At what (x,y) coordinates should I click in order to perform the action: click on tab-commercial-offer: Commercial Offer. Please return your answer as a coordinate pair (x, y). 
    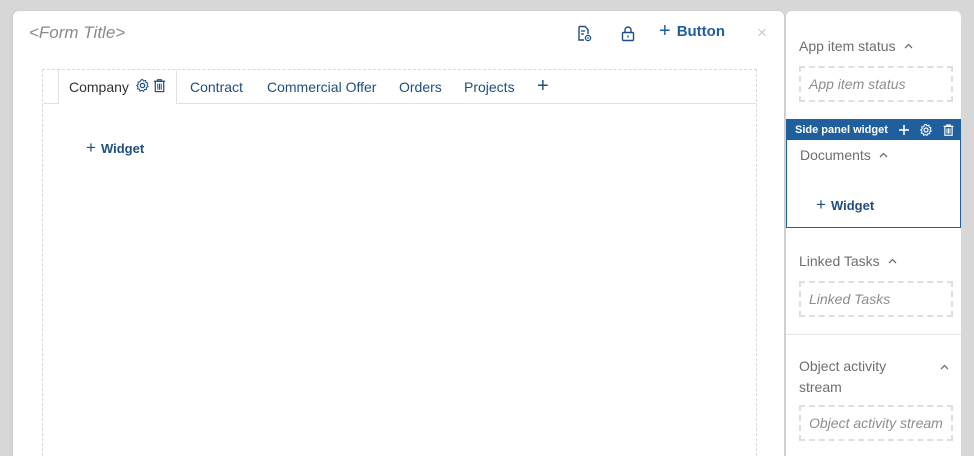
    Looking at the image, I should click on (321, 86).